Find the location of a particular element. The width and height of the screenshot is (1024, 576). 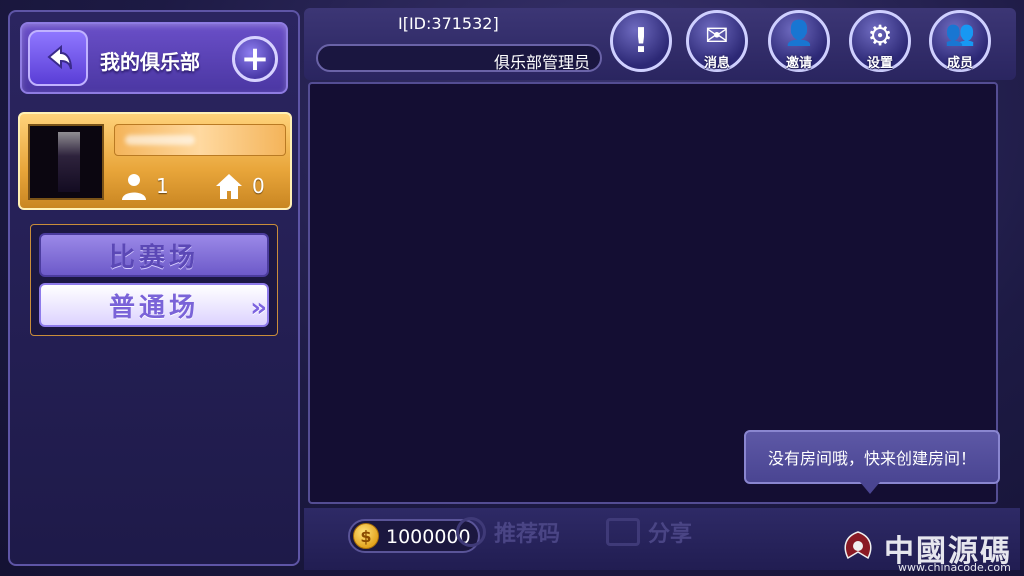

member-count: 1 is located at coordinates (144, 186).